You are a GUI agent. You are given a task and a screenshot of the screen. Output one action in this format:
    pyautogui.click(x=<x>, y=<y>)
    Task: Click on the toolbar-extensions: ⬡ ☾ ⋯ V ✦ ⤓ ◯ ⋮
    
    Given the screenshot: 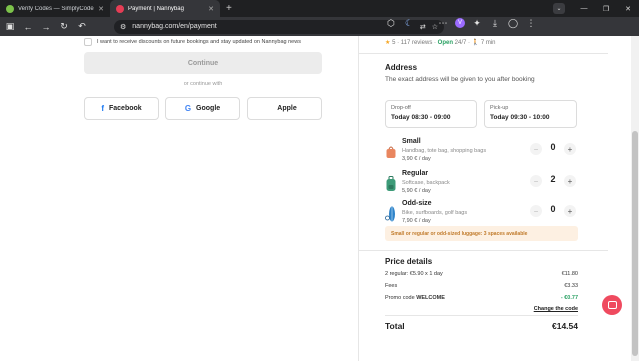 What is the action you would take?
    pyautogui.click(x=481, y=23)
    